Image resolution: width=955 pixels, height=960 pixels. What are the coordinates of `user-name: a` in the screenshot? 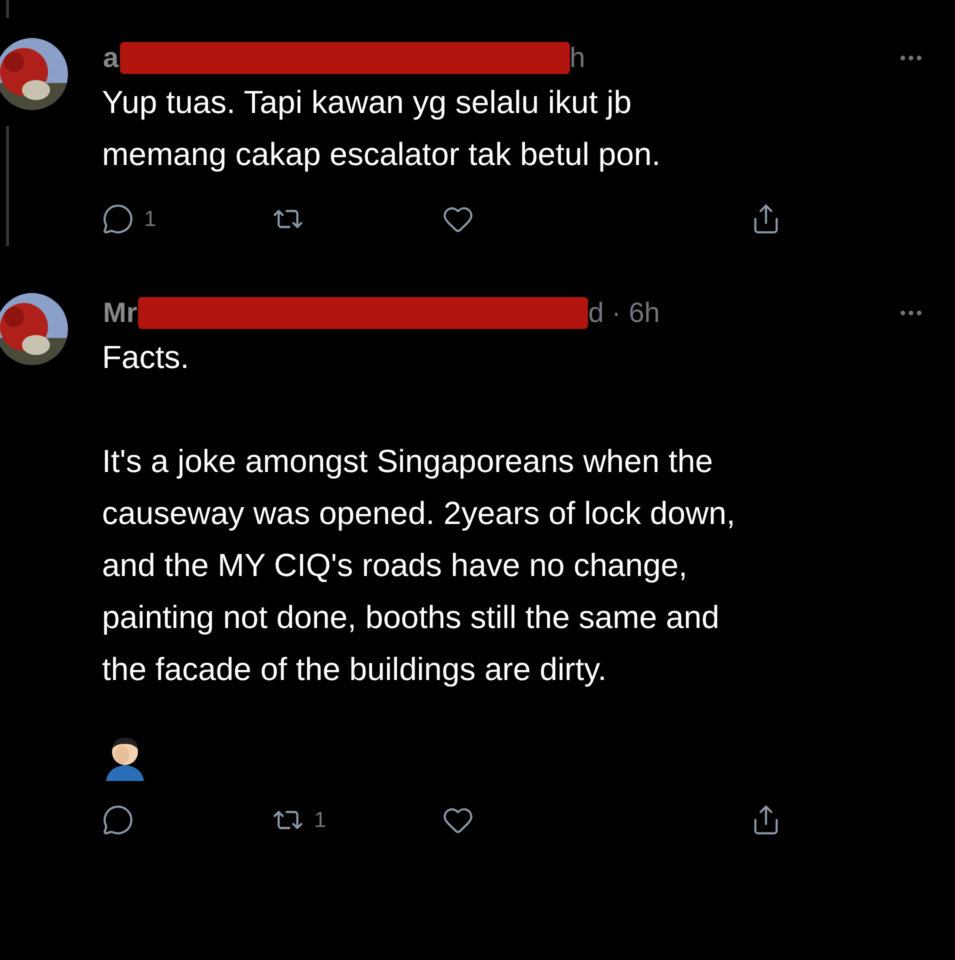 It's located at (111, 58).